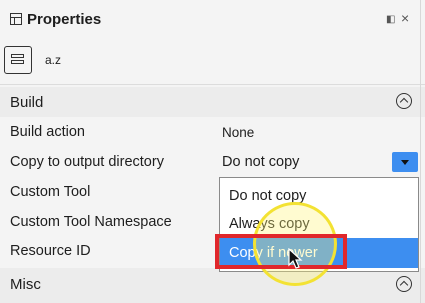 This screenshot has height=303, width=425. Describe the element at coordinates (405, 18) in the screenshot. I see `close-icon: ×` at that location.